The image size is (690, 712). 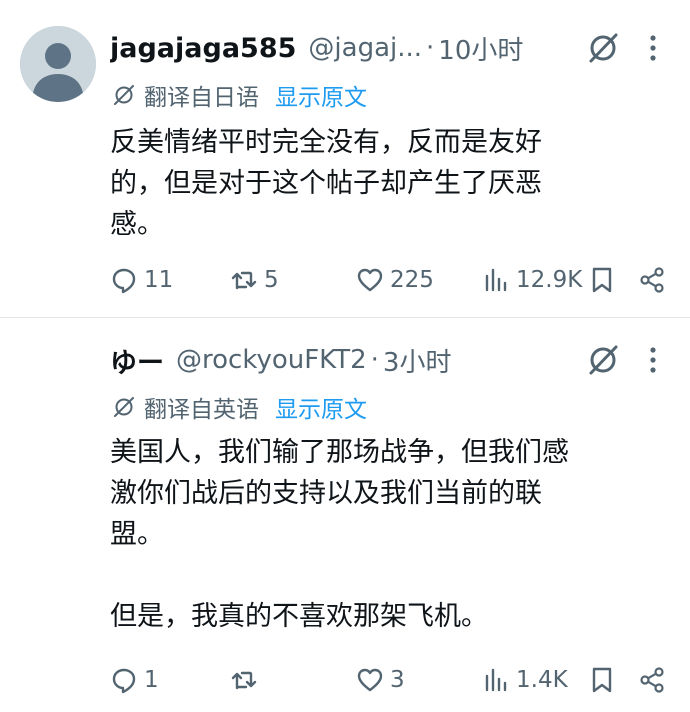 What do you see at coordinates (159, 280) in the screenshot?
I see `reply-count: 11` at bounding box center [159, 280].